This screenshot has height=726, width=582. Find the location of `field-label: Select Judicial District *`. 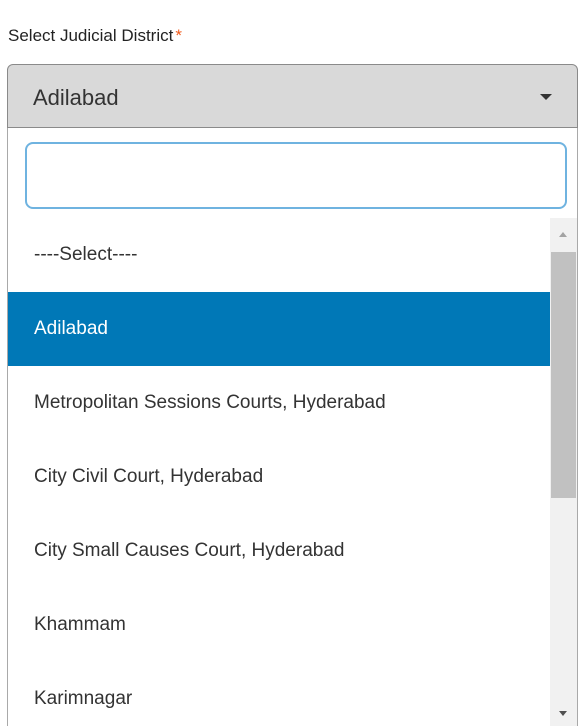

field-label: Select Judicial District * is located at coordinates (95, 36).